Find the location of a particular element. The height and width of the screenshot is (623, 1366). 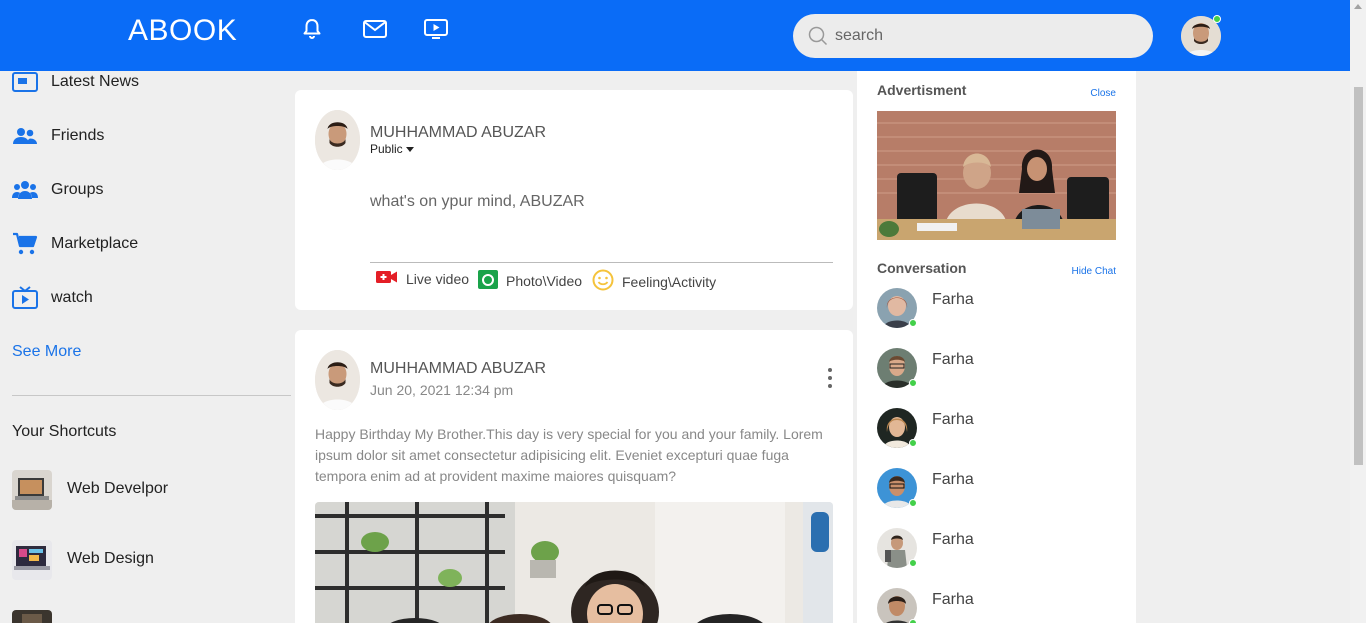

close-ad-link: Close is located at coordinates (1103, 93).